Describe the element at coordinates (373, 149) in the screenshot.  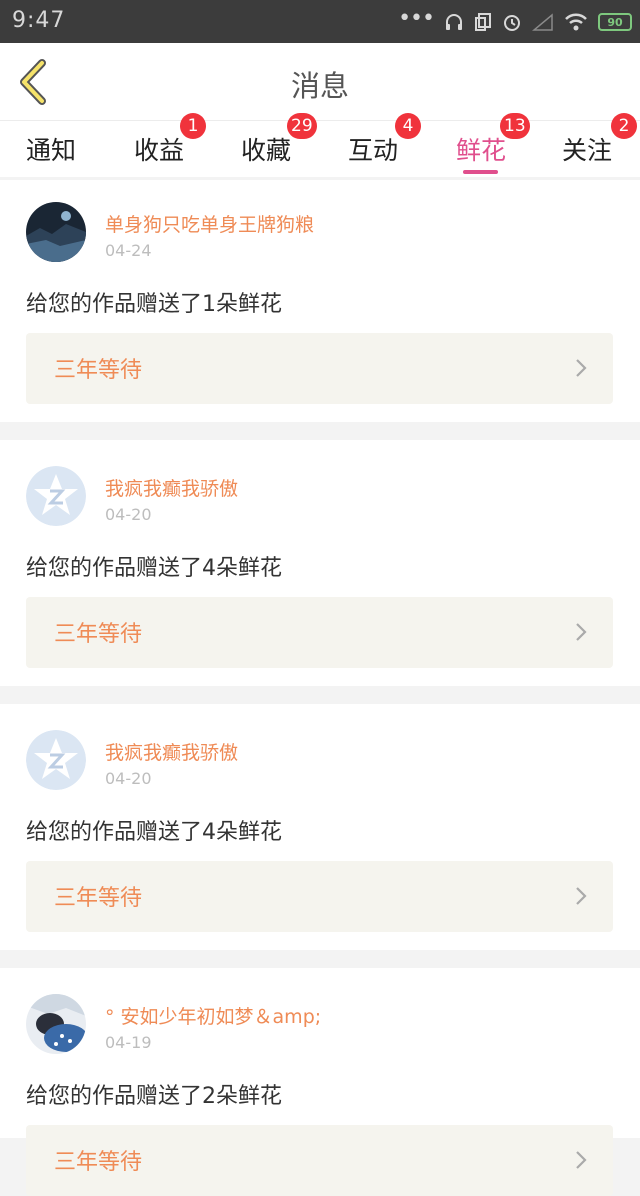
I see `tab-interaction: 互动` at that location.